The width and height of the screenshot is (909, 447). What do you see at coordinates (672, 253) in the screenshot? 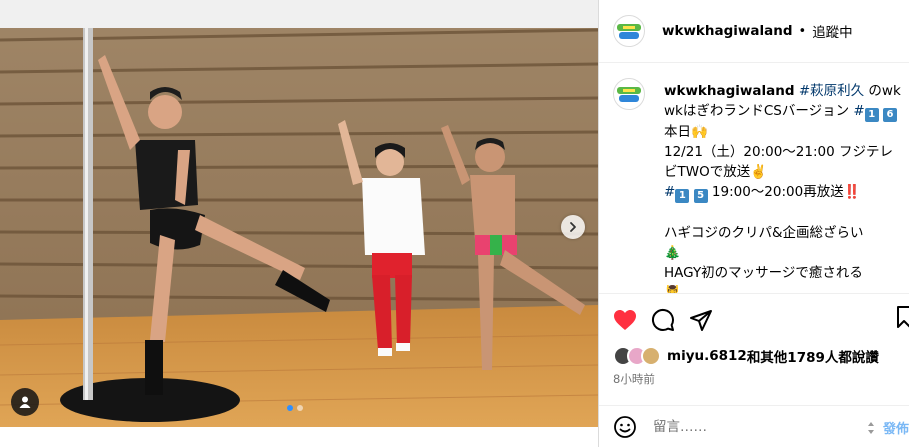
I see `caption-line: 🎄` at bounding box center [672, 253].